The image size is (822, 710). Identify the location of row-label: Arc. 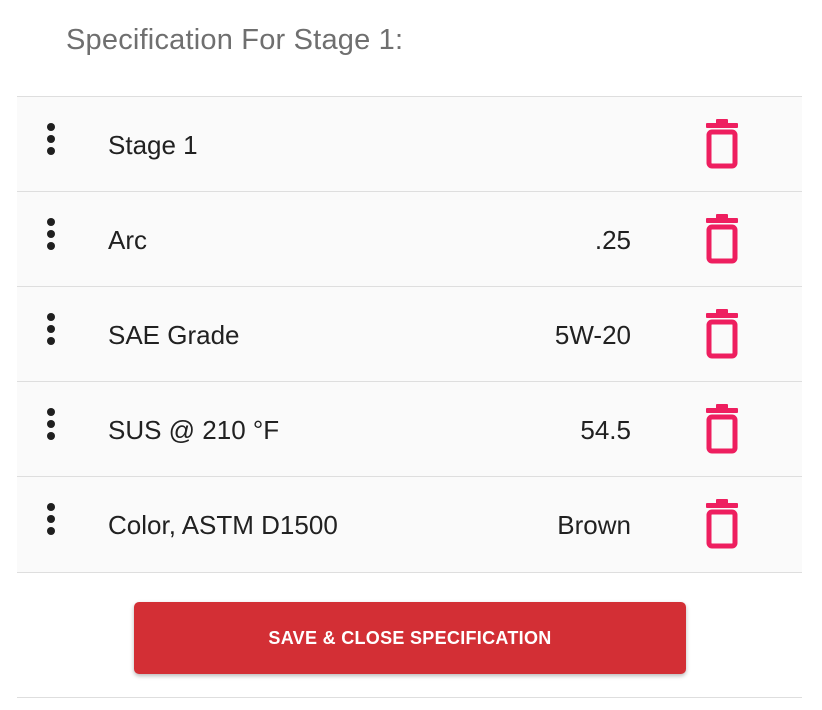
(127, 240).